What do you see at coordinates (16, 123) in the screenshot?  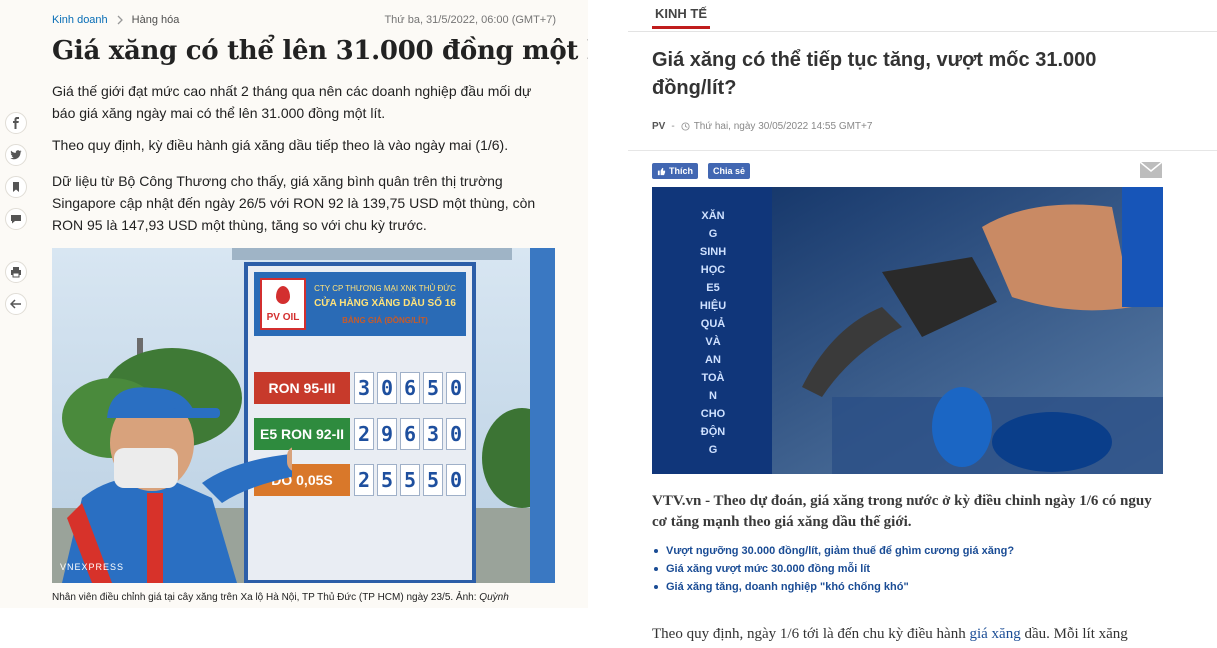 I see `facebook-icon` at bounding box center [16, 123].